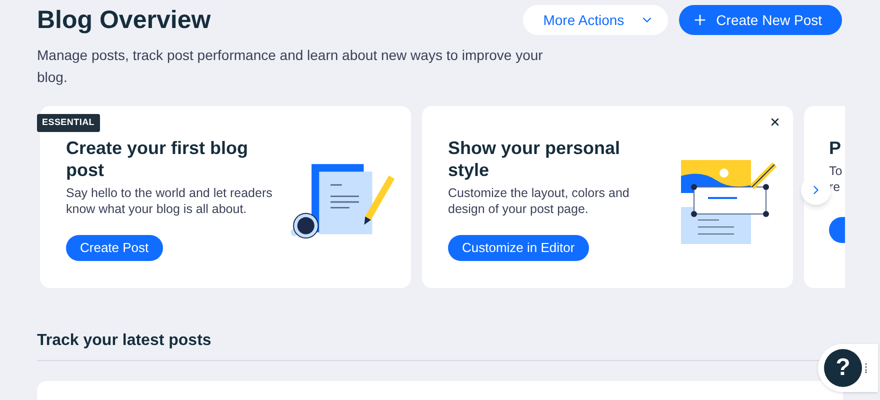 The image size is (880, 400). What do you see at coordinates (843, 368) in the screenshot?
I see `help-button: ?` at bounding box center [843, 368].